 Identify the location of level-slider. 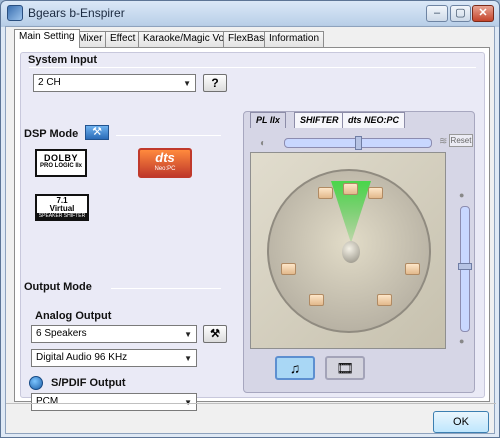
(465, 269).